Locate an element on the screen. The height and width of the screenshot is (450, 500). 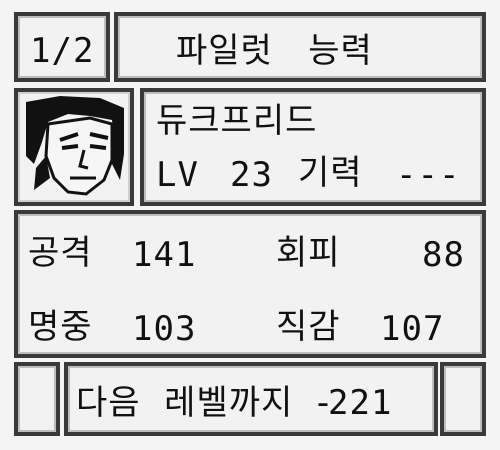
level-label: LV is located at coordinates (177, 175).